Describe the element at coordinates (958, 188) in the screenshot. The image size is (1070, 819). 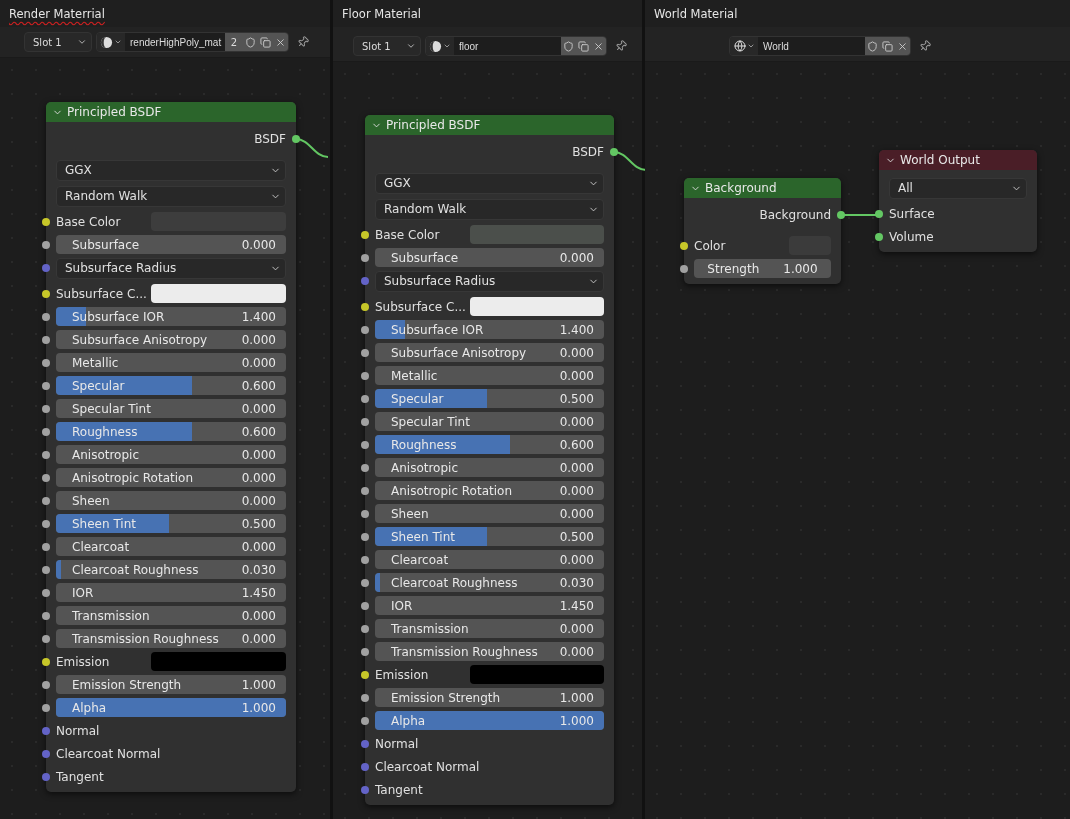
I see `dropdown: All` at that location.